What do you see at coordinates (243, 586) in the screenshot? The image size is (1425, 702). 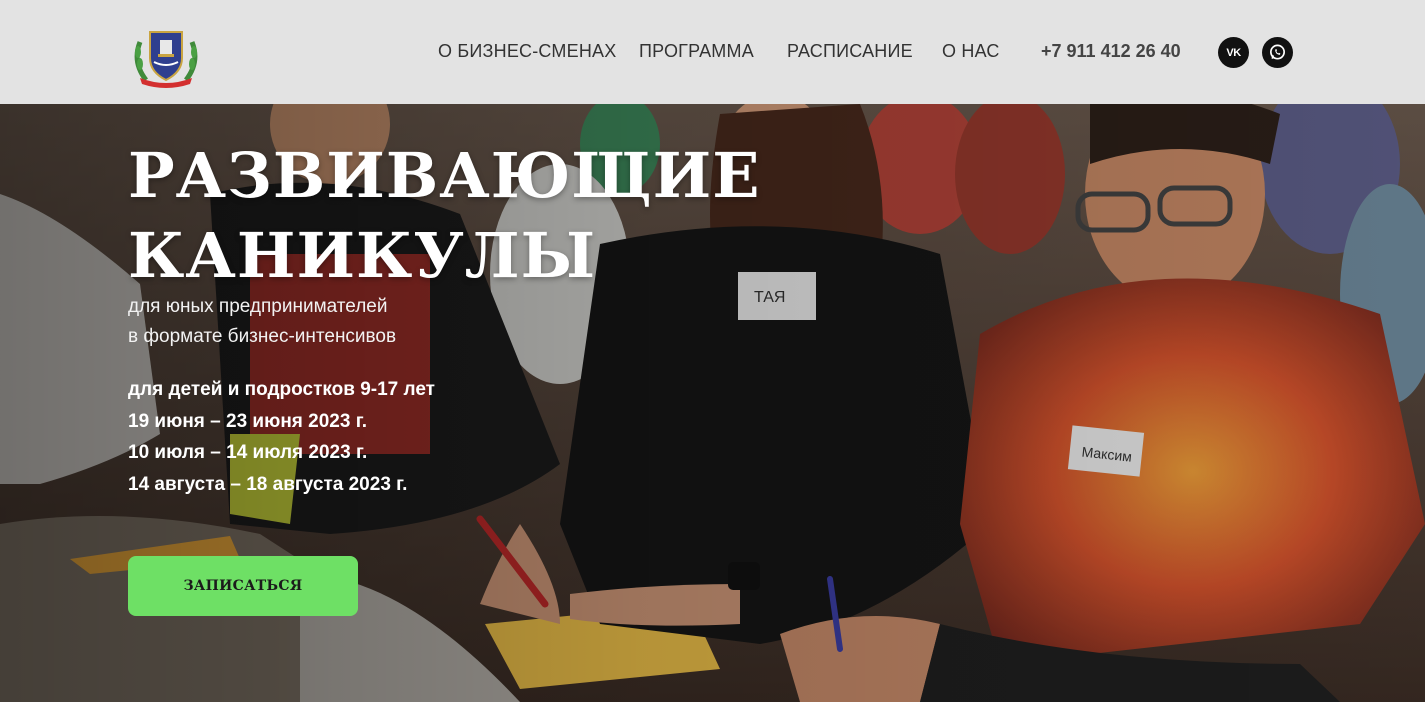 I see `signup-button: ЗАПИСАТЬСЯ` at bounding box center [243, 586].